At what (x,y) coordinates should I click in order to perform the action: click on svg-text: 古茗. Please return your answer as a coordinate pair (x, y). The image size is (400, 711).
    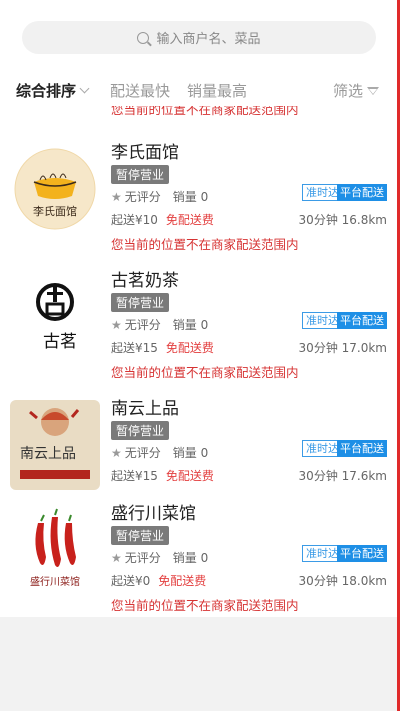
    Looking at the image, I should click on (60, 342).